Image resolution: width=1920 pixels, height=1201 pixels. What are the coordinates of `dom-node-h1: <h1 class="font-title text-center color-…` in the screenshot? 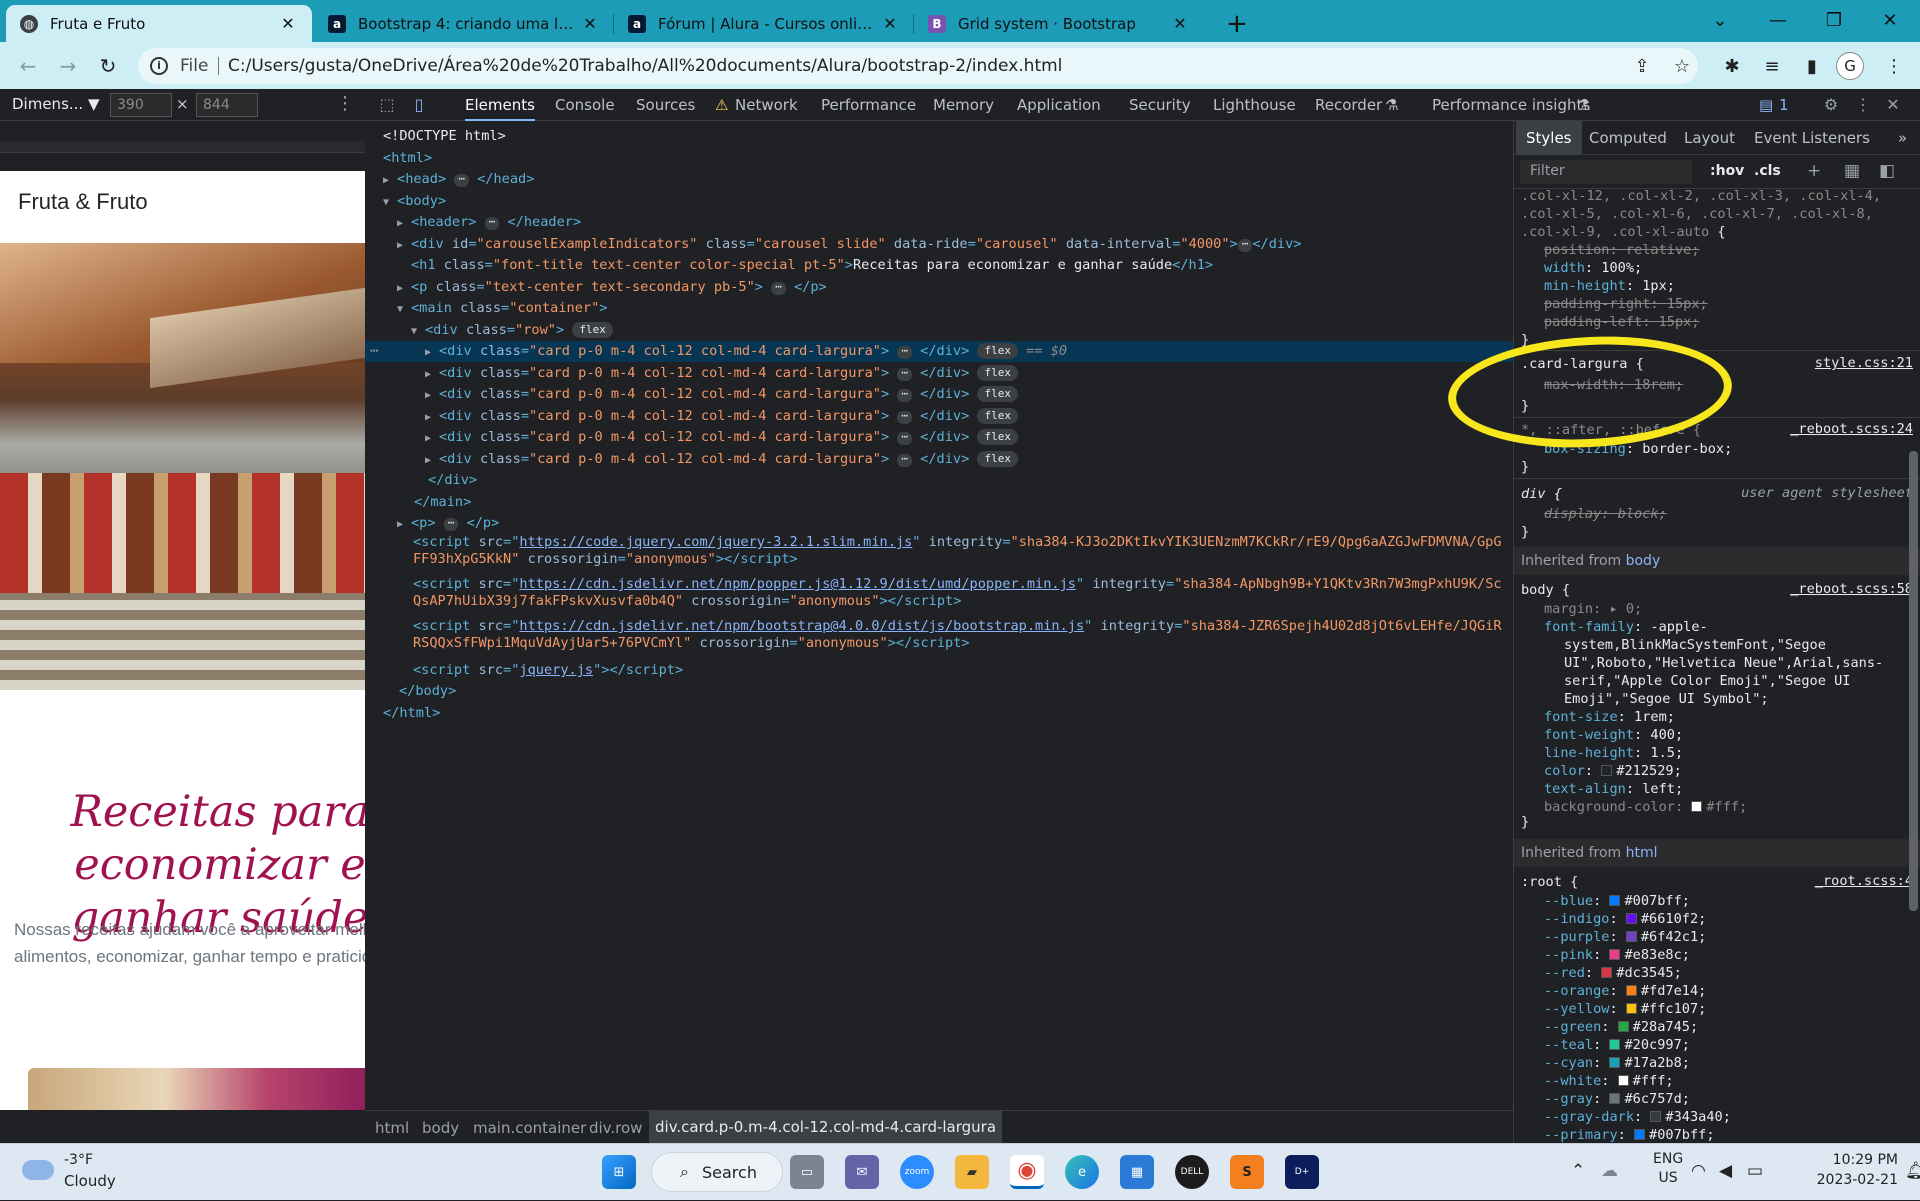 It's located at (812, 265).